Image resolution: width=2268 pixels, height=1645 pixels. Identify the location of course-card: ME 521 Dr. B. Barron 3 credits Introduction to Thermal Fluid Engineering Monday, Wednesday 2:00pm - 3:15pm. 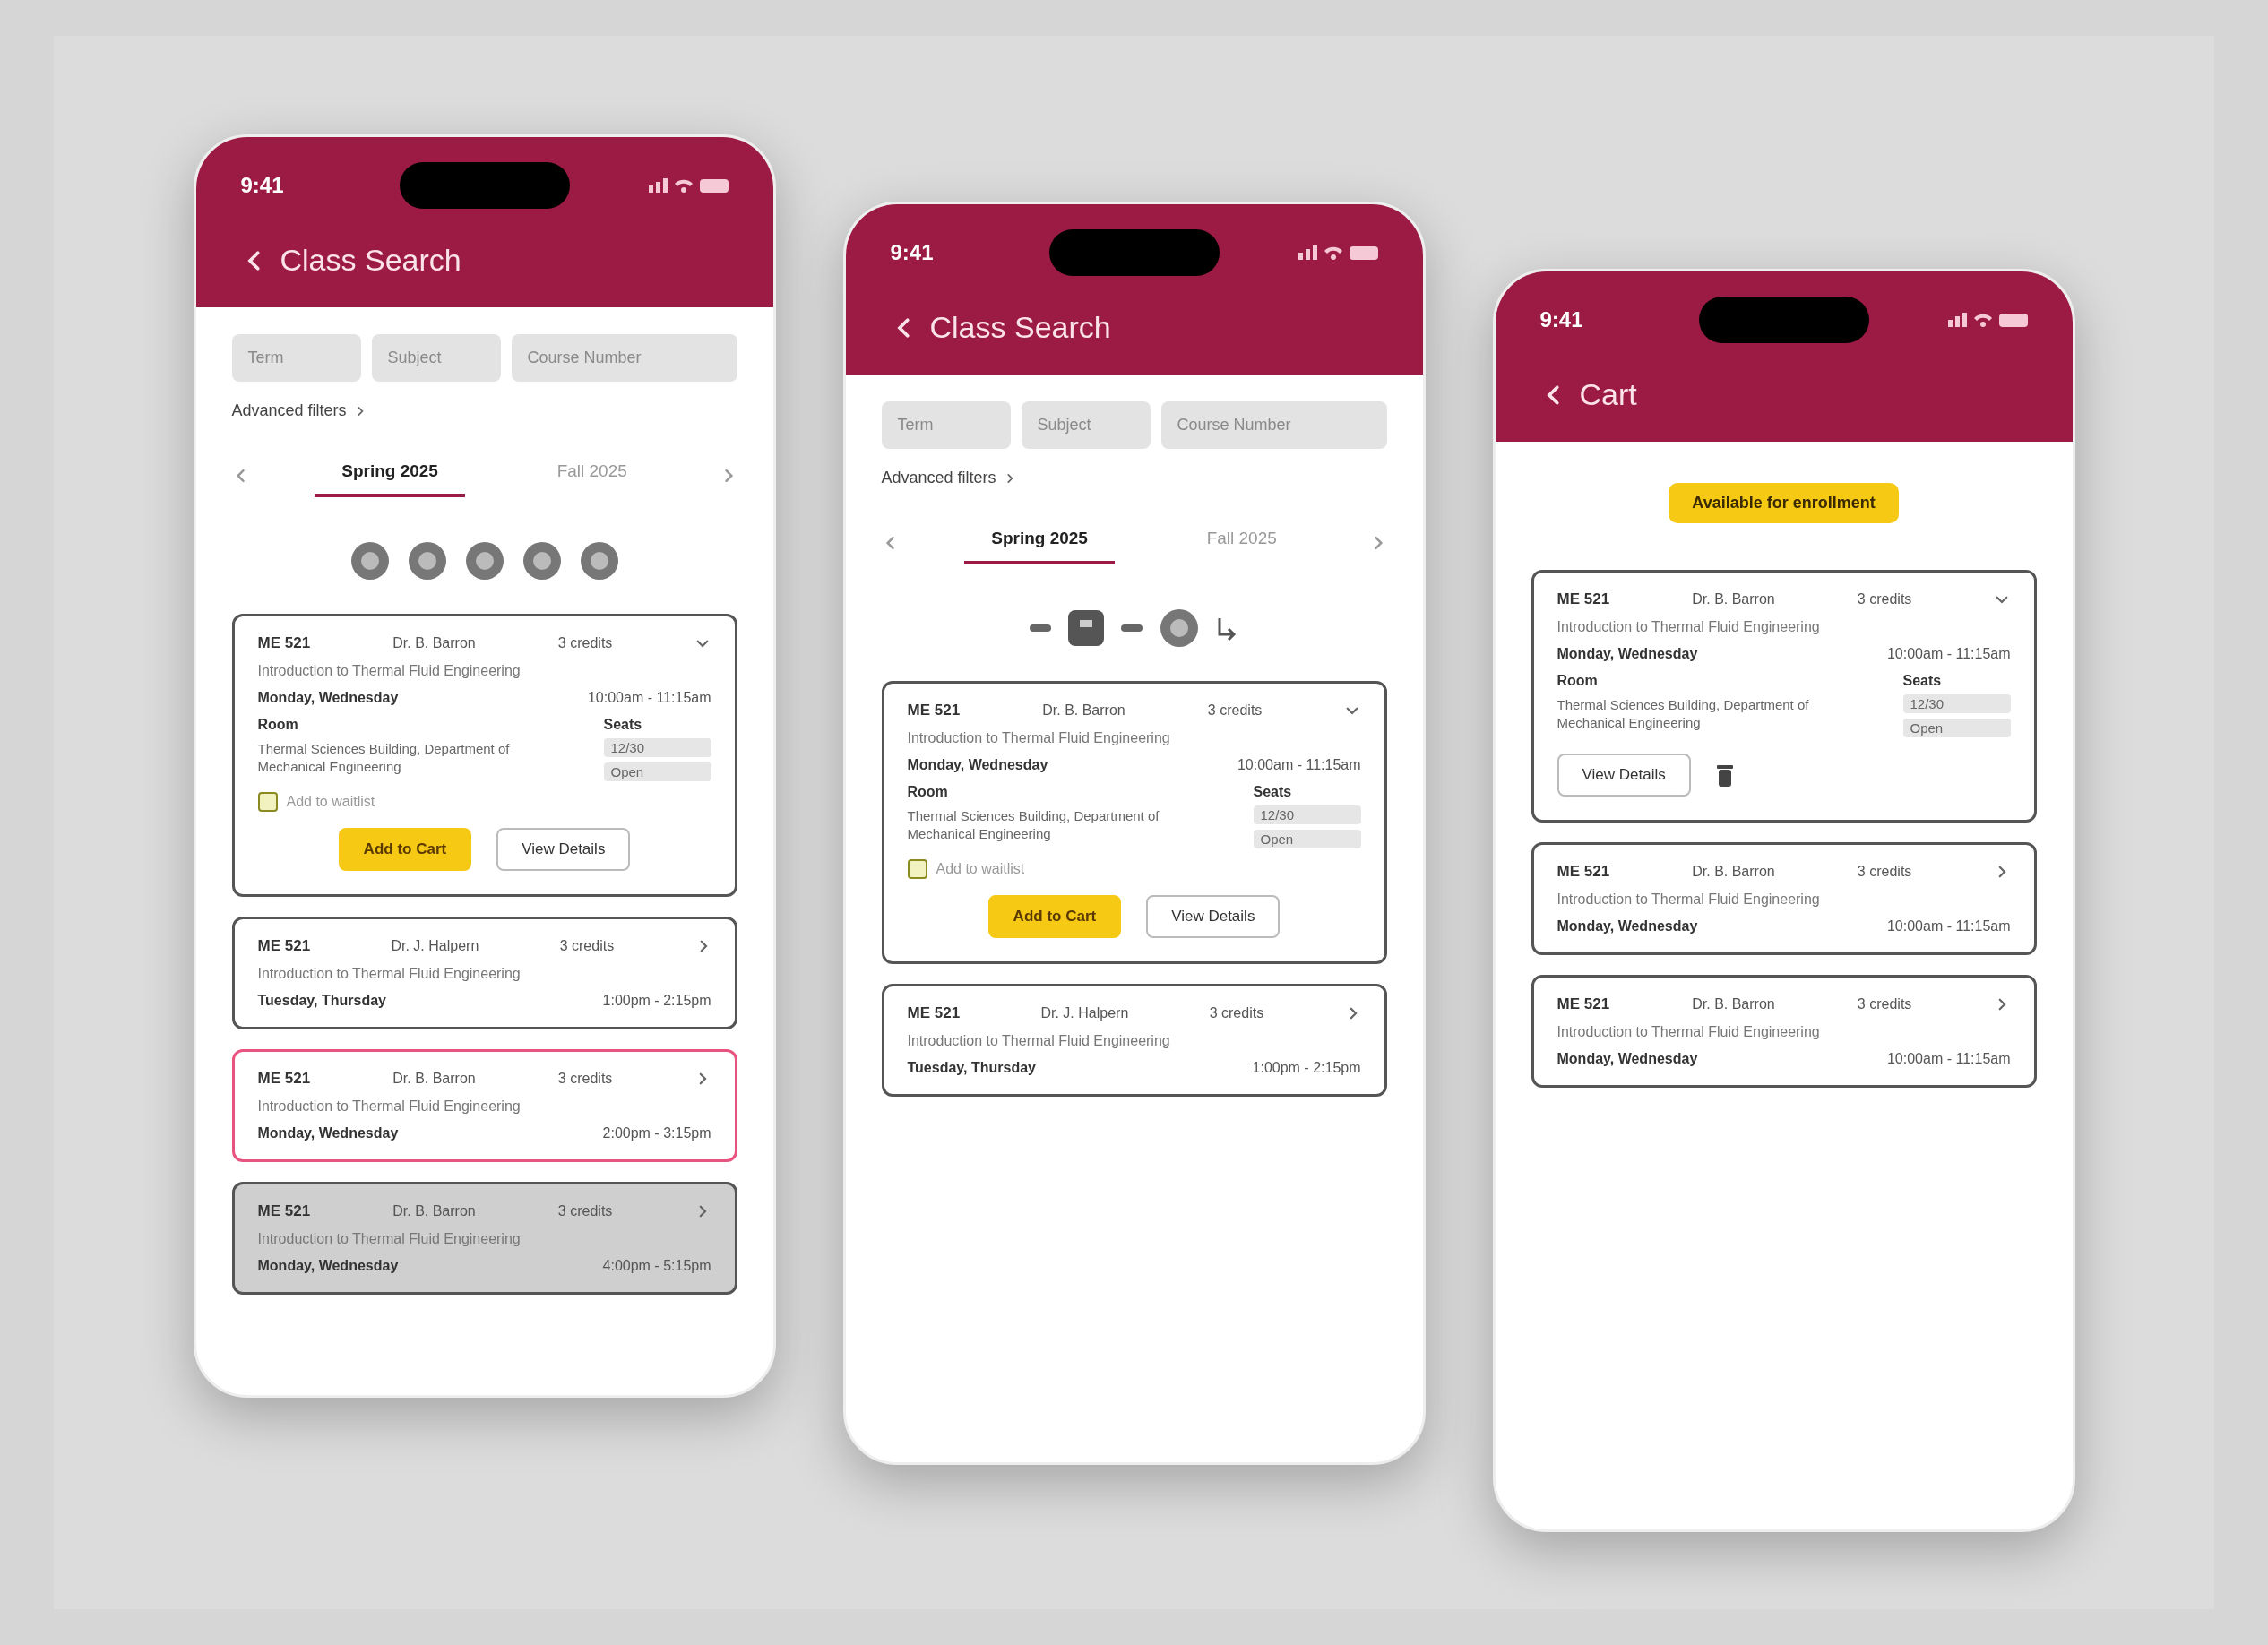
(484, 1105).